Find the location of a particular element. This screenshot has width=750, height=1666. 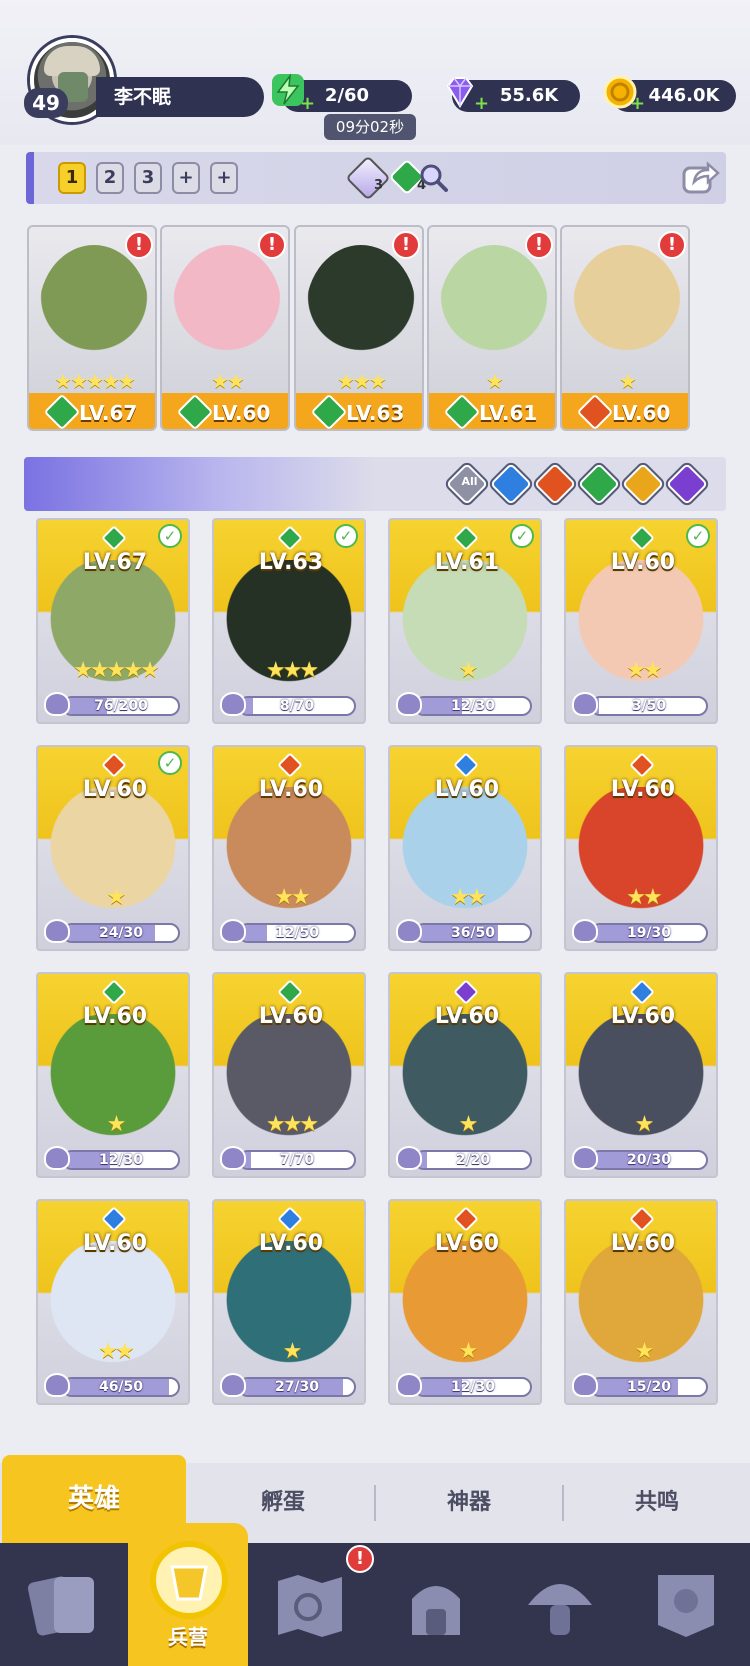

team-add-slot-2: + is located at coordinates (224, 178).